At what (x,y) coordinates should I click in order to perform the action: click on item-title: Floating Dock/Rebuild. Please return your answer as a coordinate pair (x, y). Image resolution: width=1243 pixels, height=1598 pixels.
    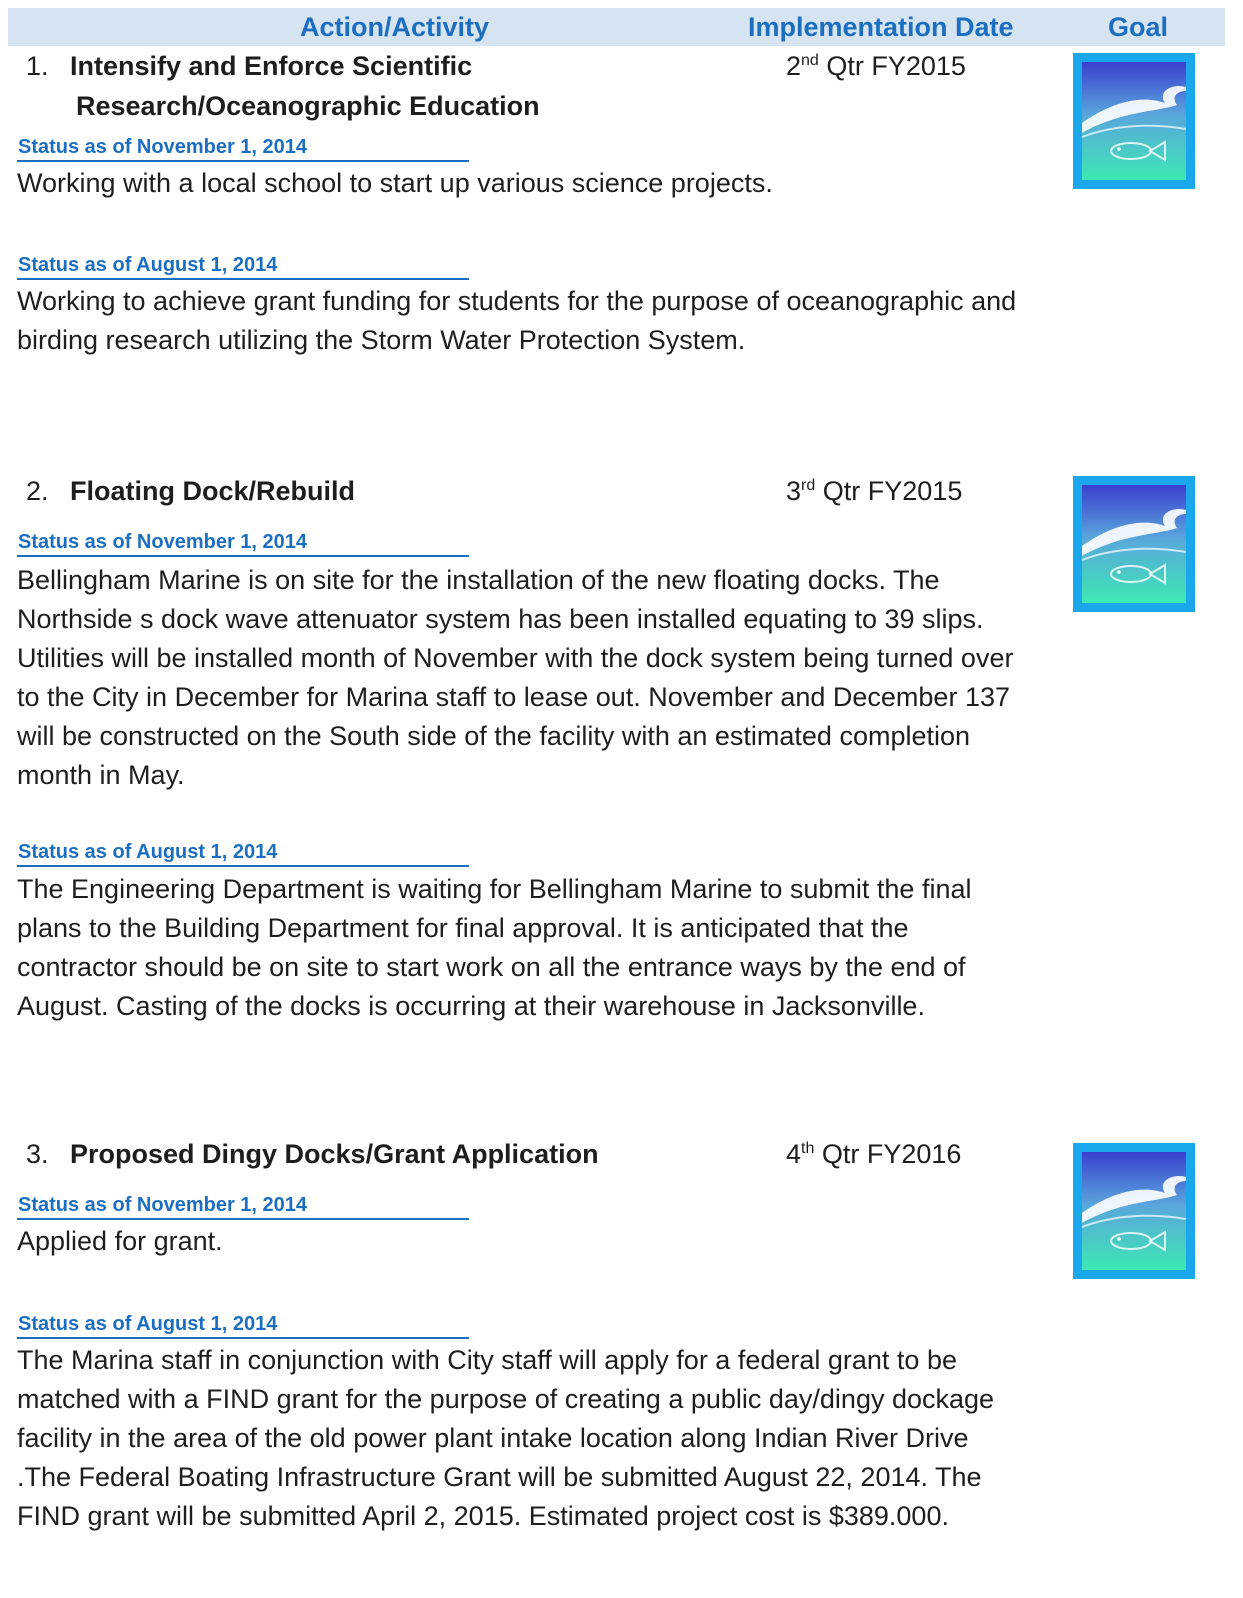
    Looking at the image, I should click on (213, 491).